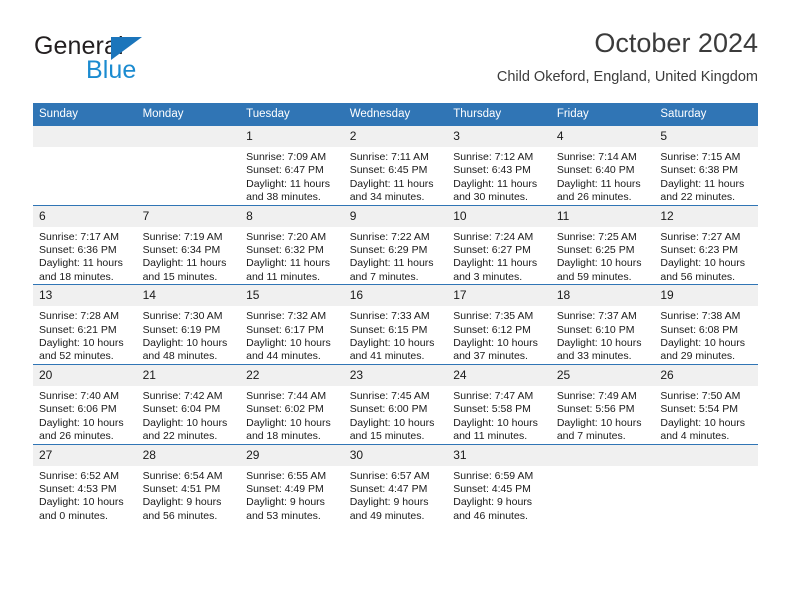 The width and height of the screenshot is (792, 612). I want to click on page-title: October 2024, so click(676, 43).